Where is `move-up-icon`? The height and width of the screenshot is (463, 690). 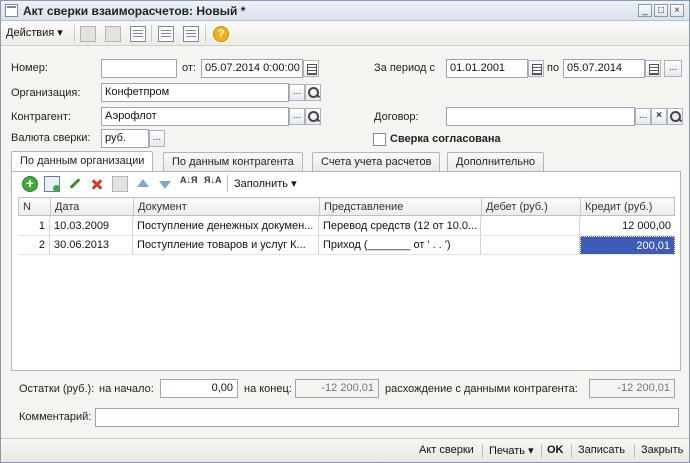 move-up-icon is located at coordinates (143, 184).